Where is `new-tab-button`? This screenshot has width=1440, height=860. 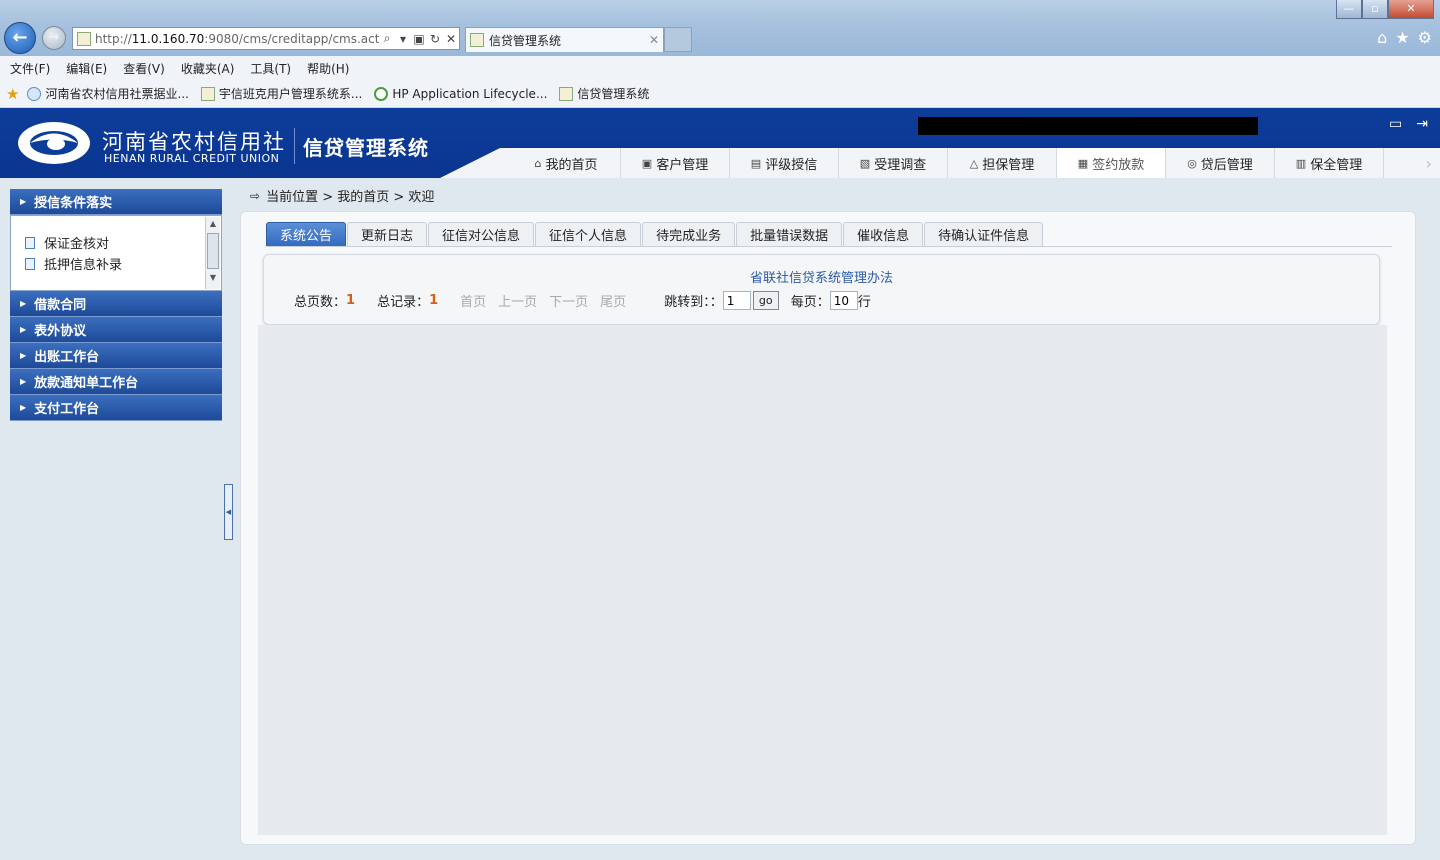
new-tab-button is located at coordinates (678, 39).